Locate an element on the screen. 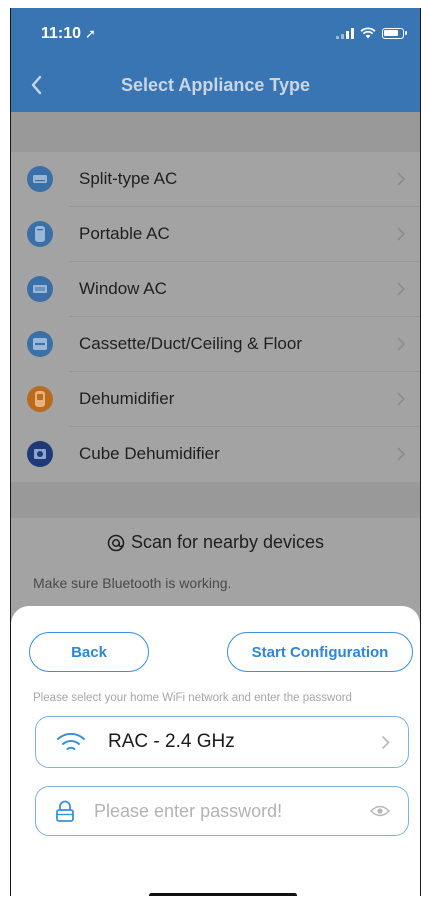  wifi-network-name: RAC - 2.4 GHz is located at coordinates (171, 741).